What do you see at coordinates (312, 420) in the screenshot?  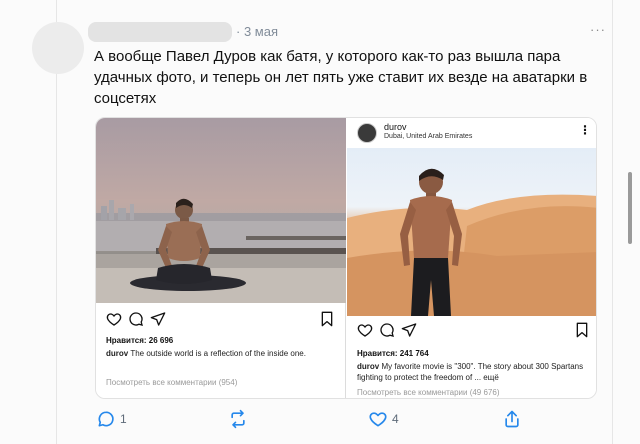 I see `post-action-bar: 1 4` at bounding box center [312, 420].